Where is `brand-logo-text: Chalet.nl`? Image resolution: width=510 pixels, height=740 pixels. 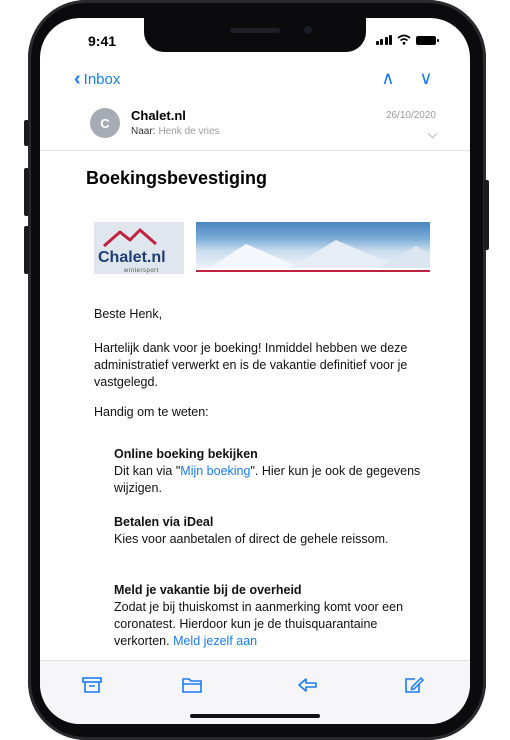
brand-logo-text: Chalet.nl is located at coordinates (132, 257).